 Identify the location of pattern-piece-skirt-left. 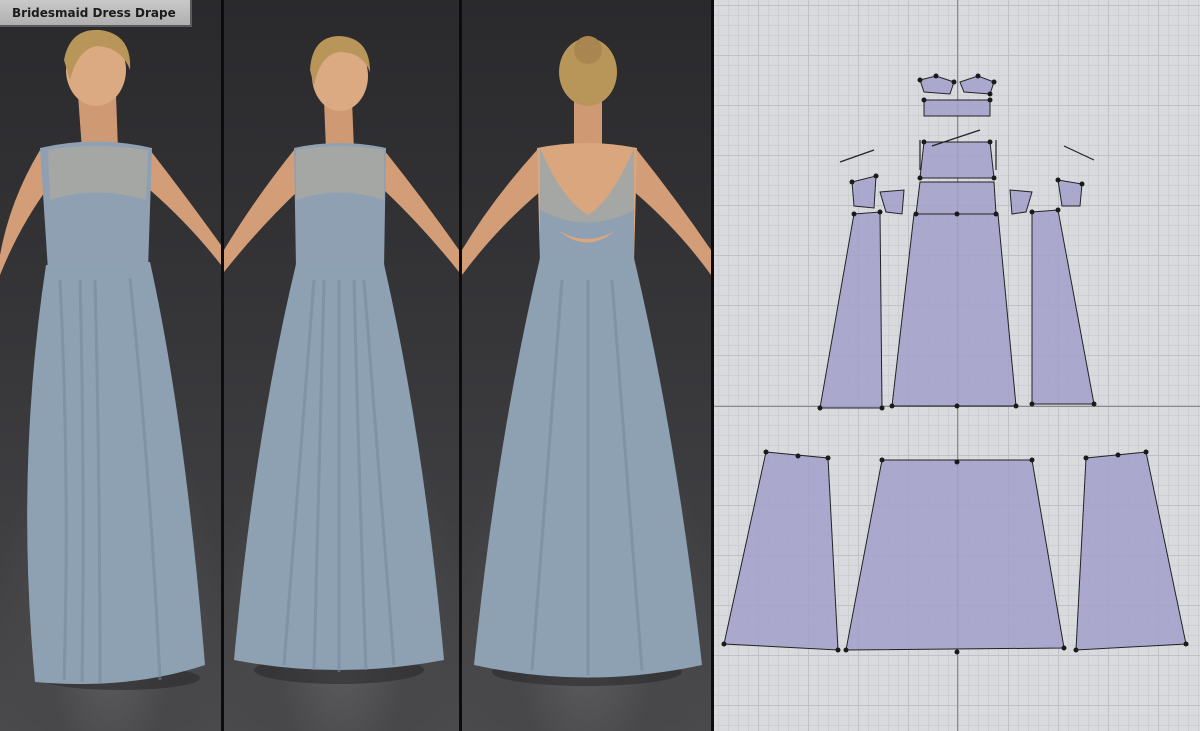
(851, 310).